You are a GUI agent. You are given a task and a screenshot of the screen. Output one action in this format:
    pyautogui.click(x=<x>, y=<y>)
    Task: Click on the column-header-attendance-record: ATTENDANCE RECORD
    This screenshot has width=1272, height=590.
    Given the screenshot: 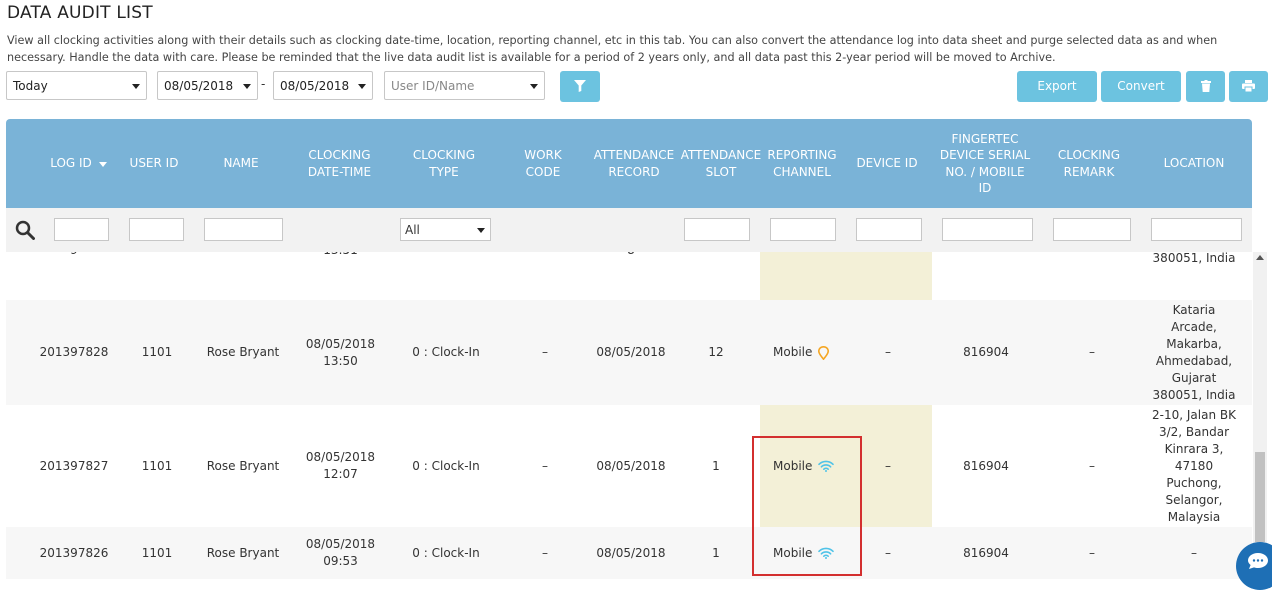 What is the action you would take?
    pyautogui.click(x=634, y=163)
    